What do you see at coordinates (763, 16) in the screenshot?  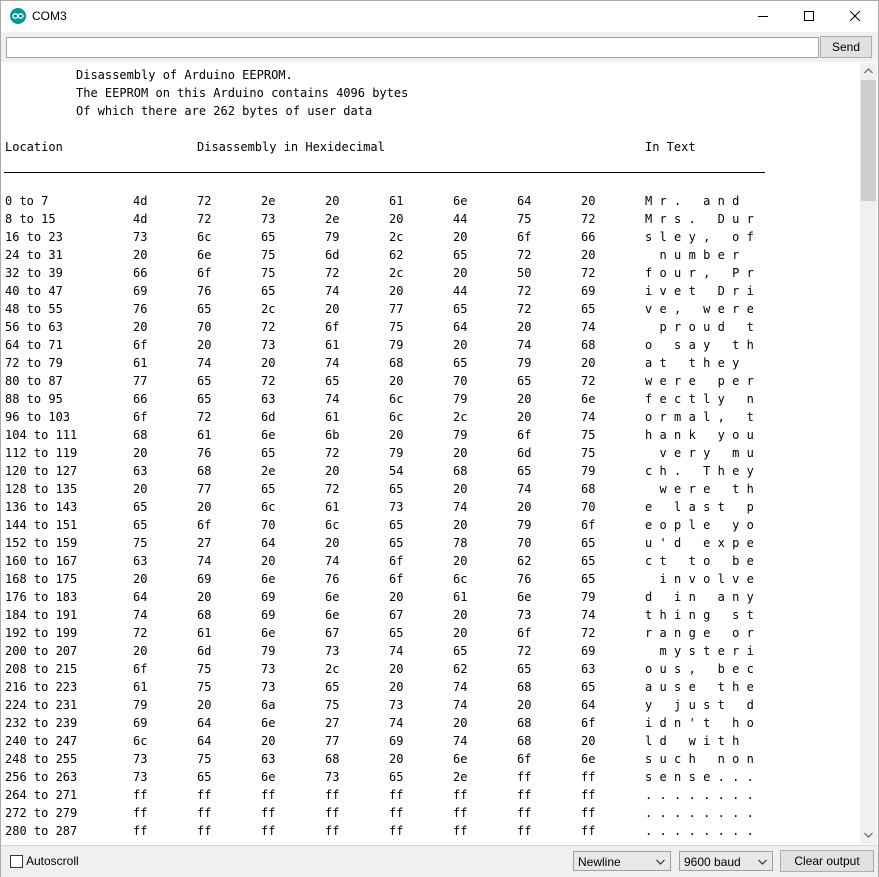 I see `minimize-button` at bounding box center [763, 16].